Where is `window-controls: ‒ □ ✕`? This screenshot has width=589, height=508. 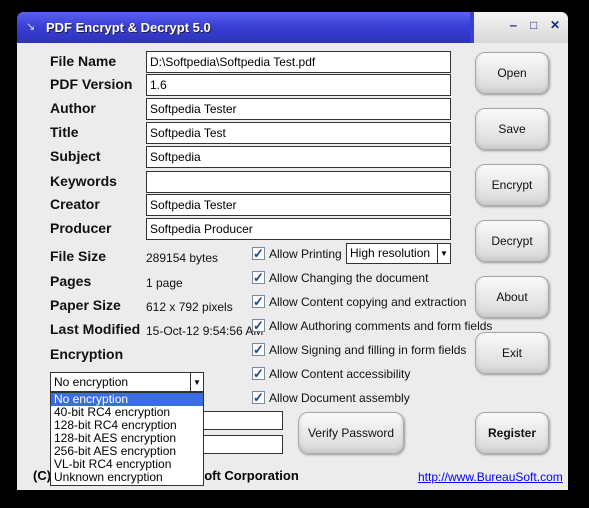 window-controls: ‒ □ ✕ is located at coordinates (519, 27).